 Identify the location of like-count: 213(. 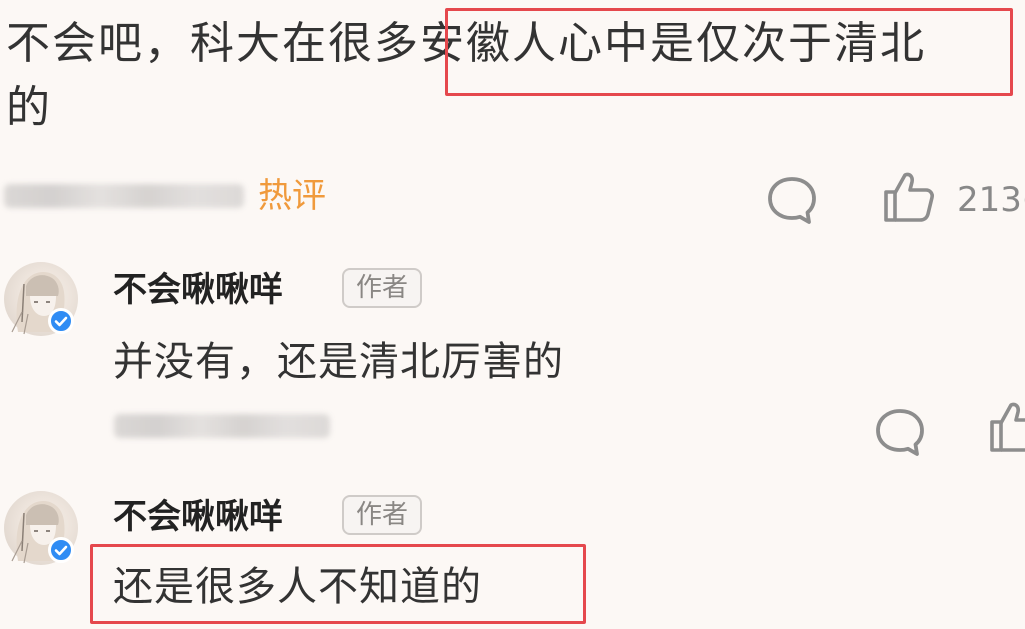
(991, 200).